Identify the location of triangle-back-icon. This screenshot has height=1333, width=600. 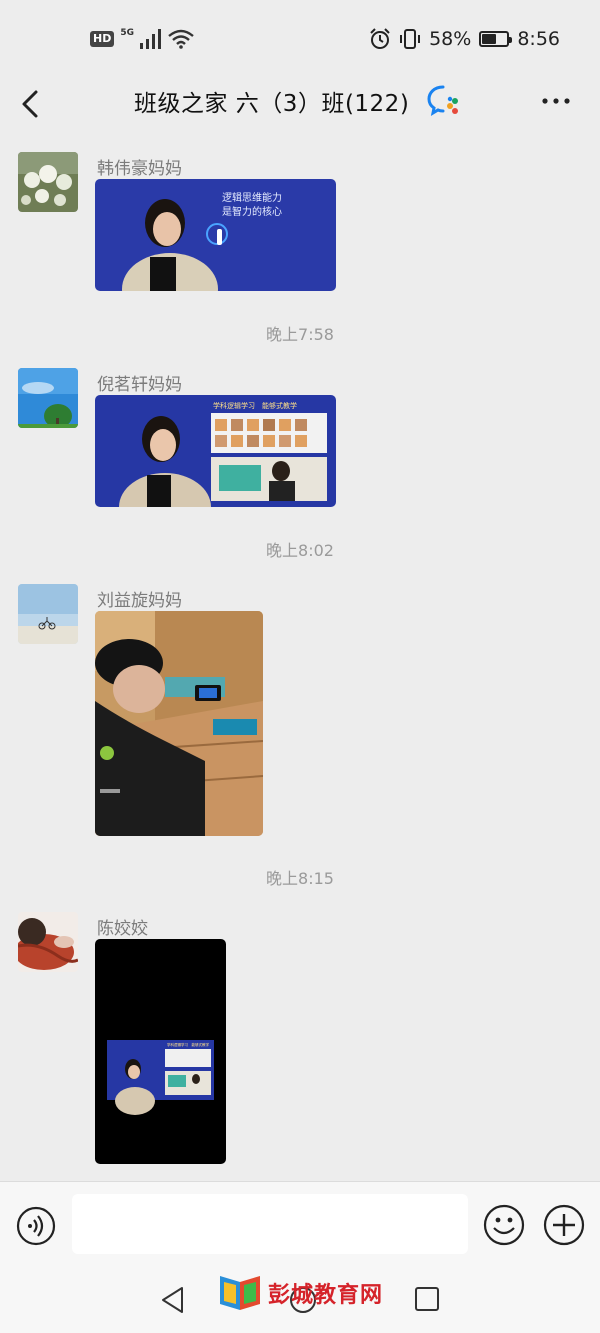
(173, 1300).